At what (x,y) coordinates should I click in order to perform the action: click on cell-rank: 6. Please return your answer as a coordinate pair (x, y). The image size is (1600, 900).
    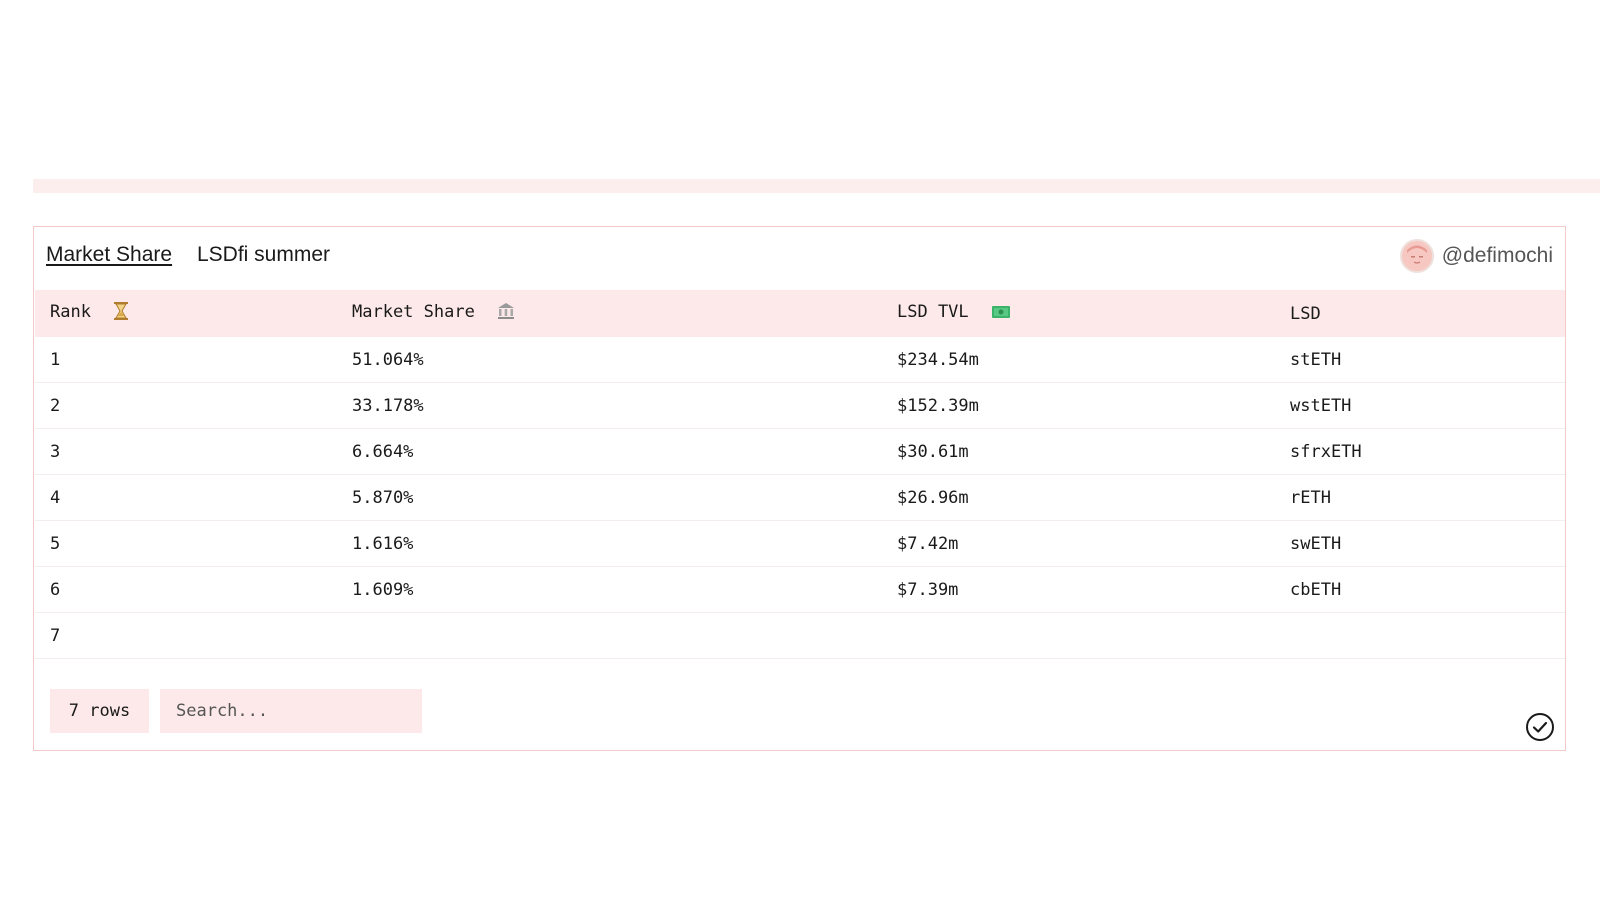
    Looking at the image, I should click on (186, 589).